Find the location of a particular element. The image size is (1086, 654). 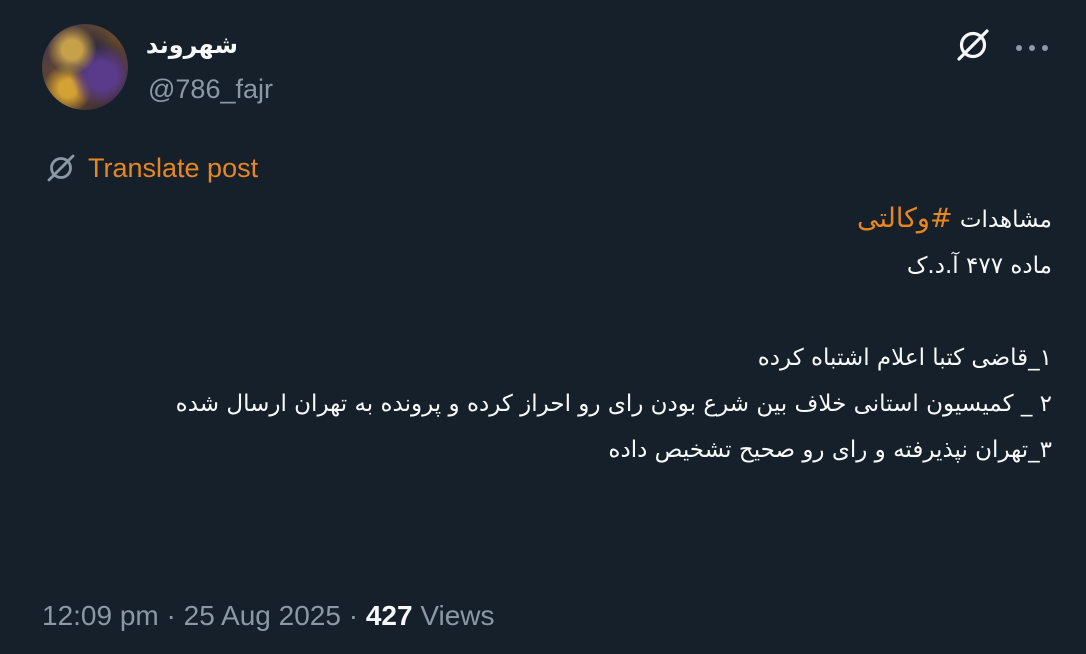

author-display-name: شهروند is located at coordinates (192, 45).